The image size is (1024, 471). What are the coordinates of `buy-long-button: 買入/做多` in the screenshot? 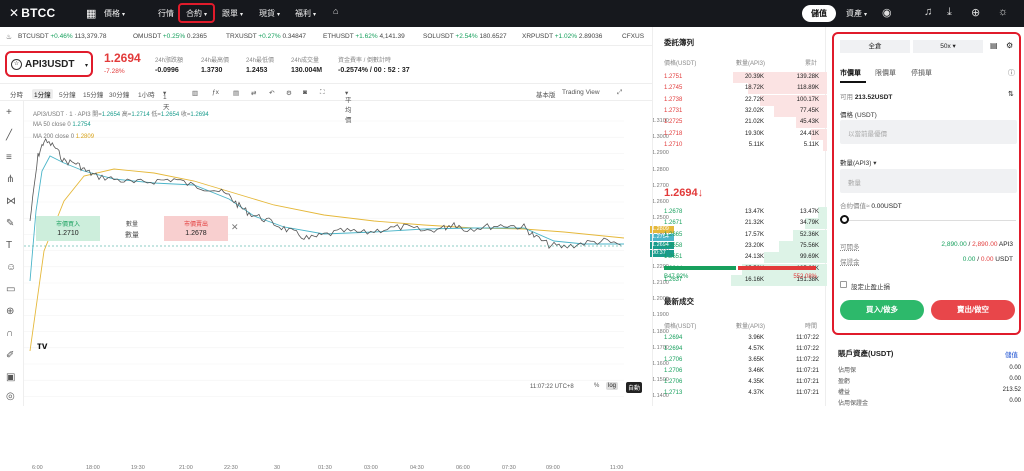 It's located at (882, 310).